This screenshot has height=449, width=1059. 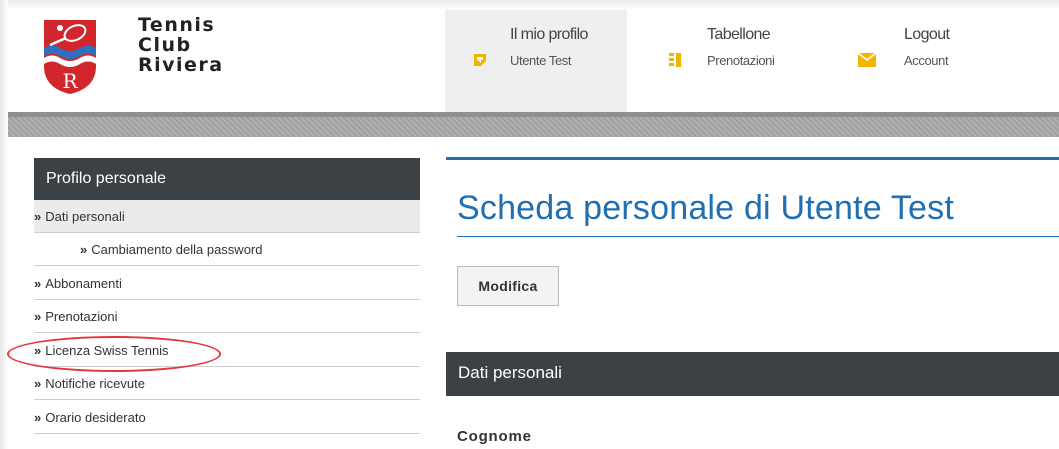 What do you see at coordinates (227, 316) in the screenshot?
I see `sidebar-item-prenotazioni: » Prenotazioni` at bounding box center [227, 316].